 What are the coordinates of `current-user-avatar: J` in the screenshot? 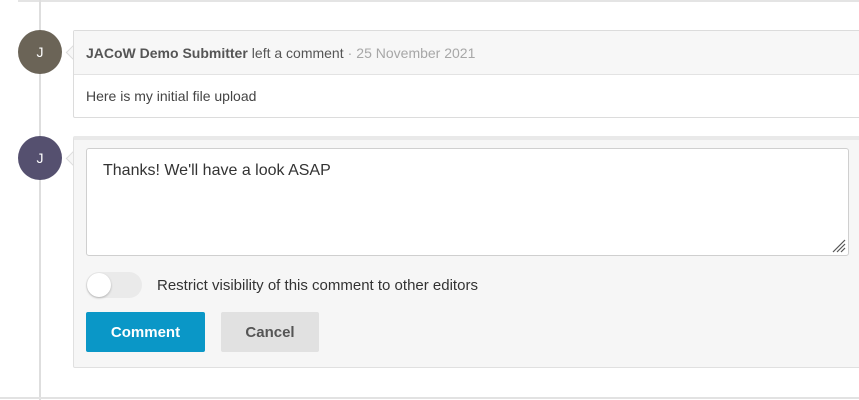 It's located at (40, 158).